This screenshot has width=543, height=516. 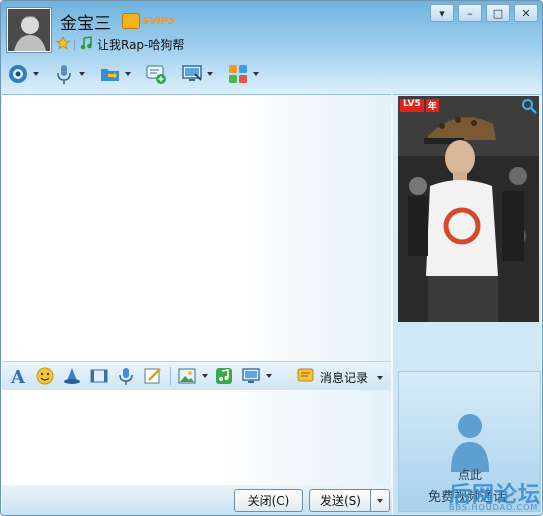 What do you see at coordinates (85, 21) in the screenshot?
I see `contact-name: 金宝三` at bounding box center [85, 21].